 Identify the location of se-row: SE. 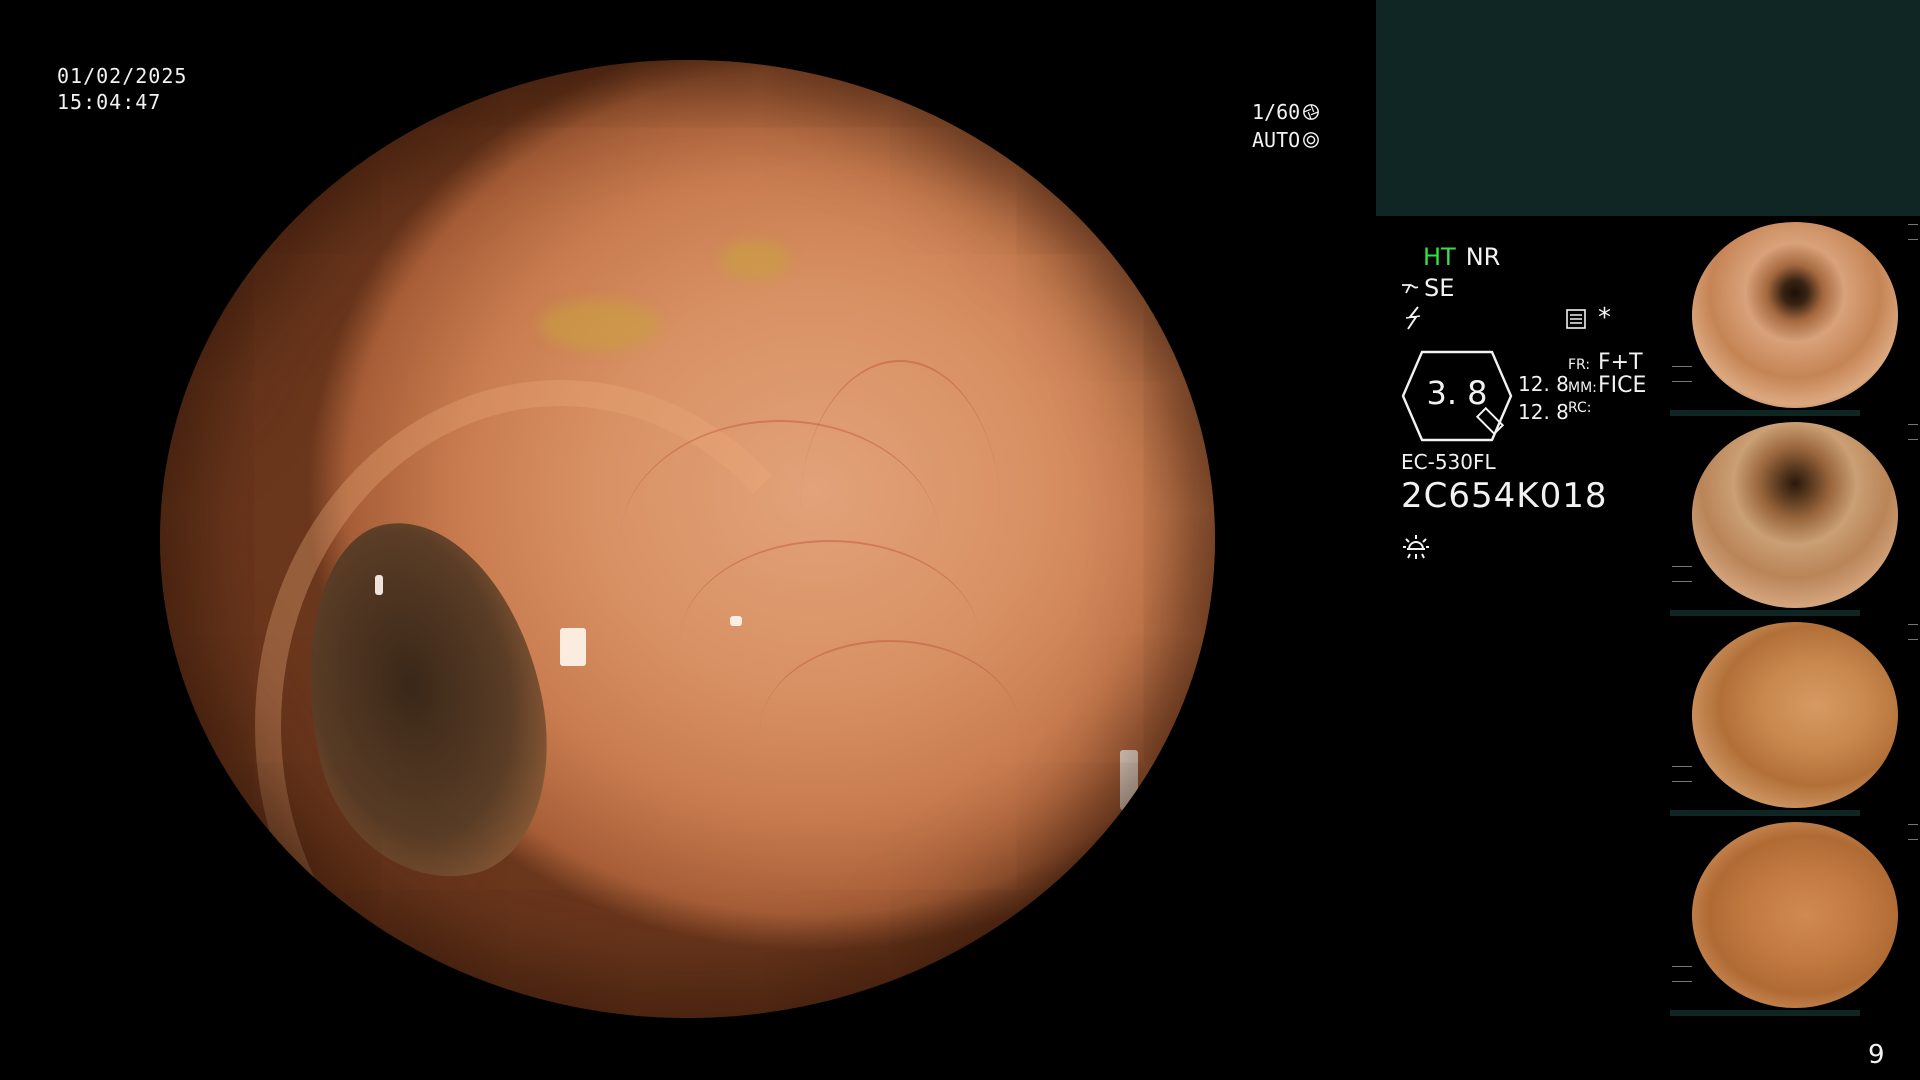
(1427, 288).